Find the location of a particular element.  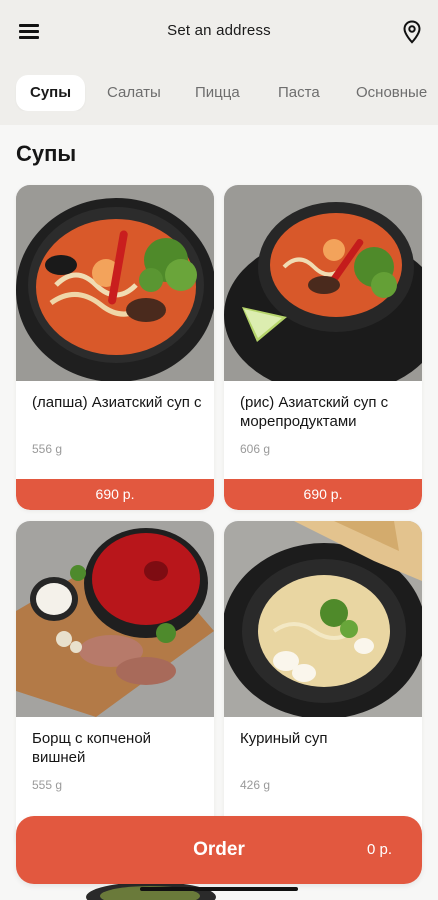

product-weight: 555 g is located at coordinates (47, 785).